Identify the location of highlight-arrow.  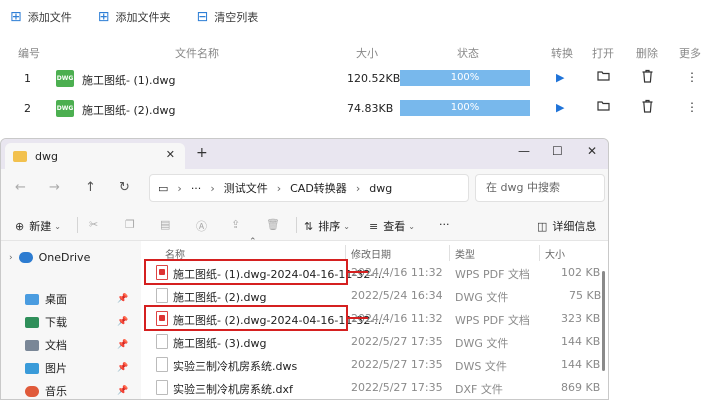
(358, 318).